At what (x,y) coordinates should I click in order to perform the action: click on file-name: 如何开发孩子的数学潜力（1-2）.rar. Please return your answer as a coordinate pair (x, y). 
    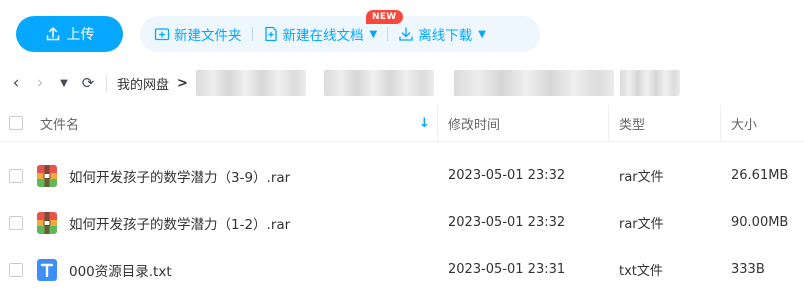
    Looking at the image, I should click on (179, 223).